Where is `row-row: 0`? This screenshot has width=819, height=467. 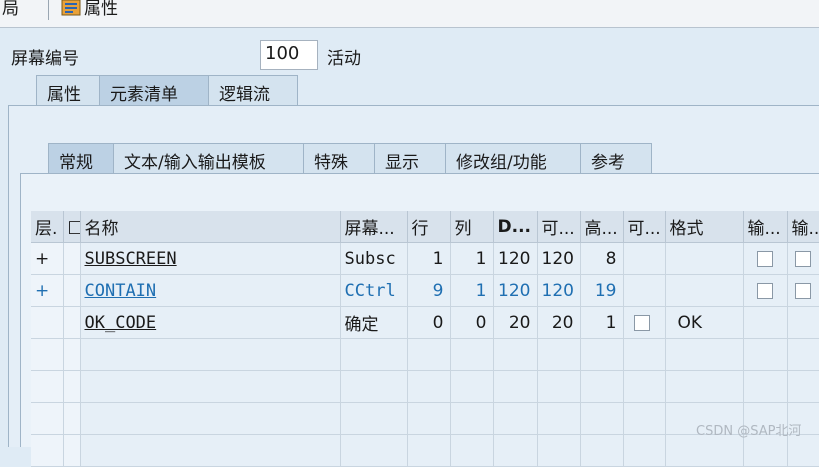 row-row: 0 is located at coordinates (429, 322).